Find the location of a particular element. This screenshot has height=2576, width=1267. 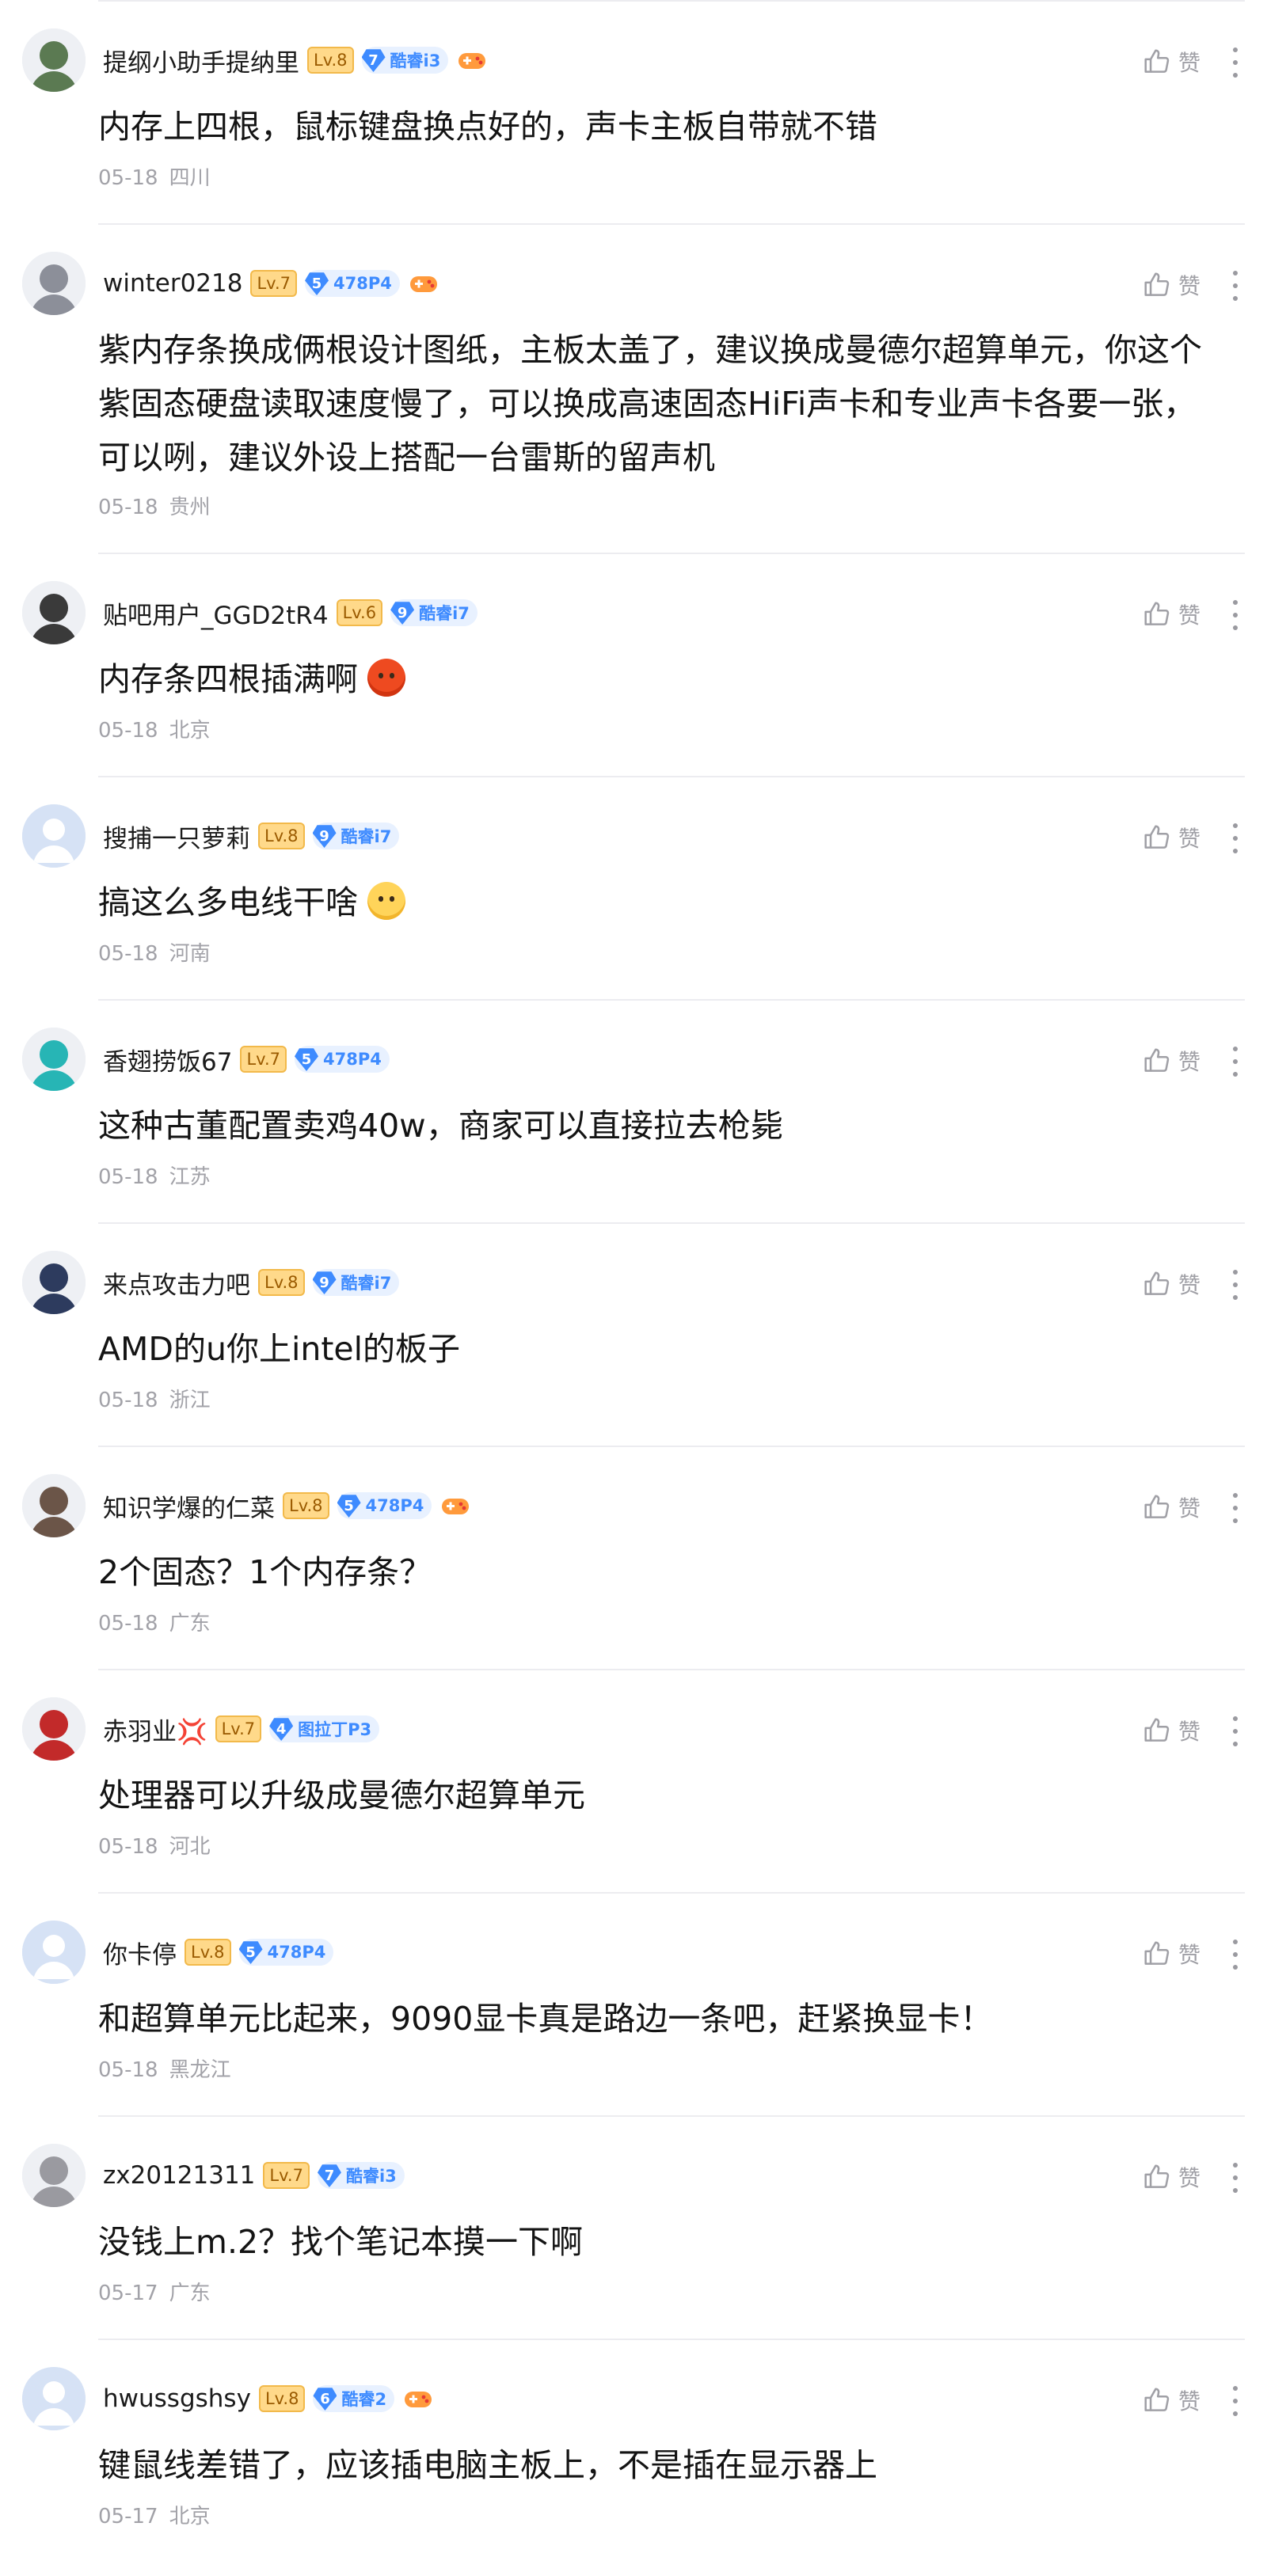

username: 香翅捞饭67 is located at coordinates (167, 1059).